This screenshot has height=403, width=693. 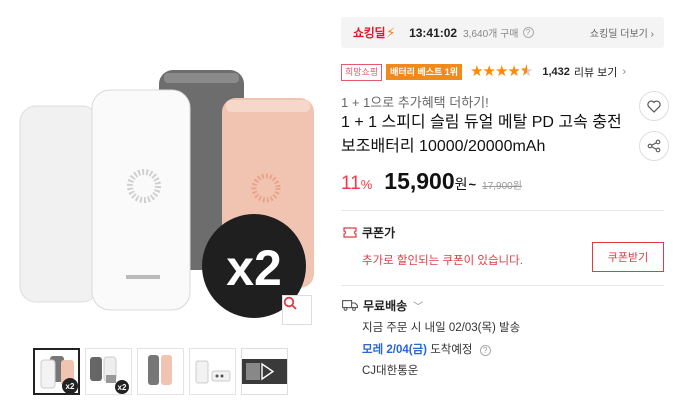 I want to click on review-count: 1,432, so click(x=556, y=72).